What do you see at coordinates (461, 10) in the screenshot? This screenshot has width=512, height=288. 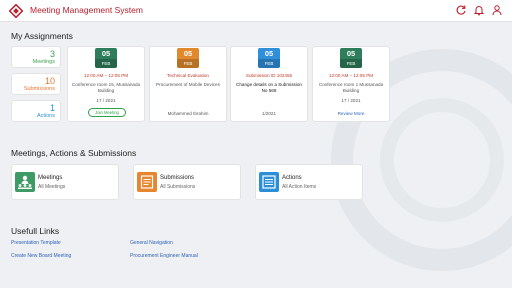 I see `refresh-icon` at bounding box center [461, 10].